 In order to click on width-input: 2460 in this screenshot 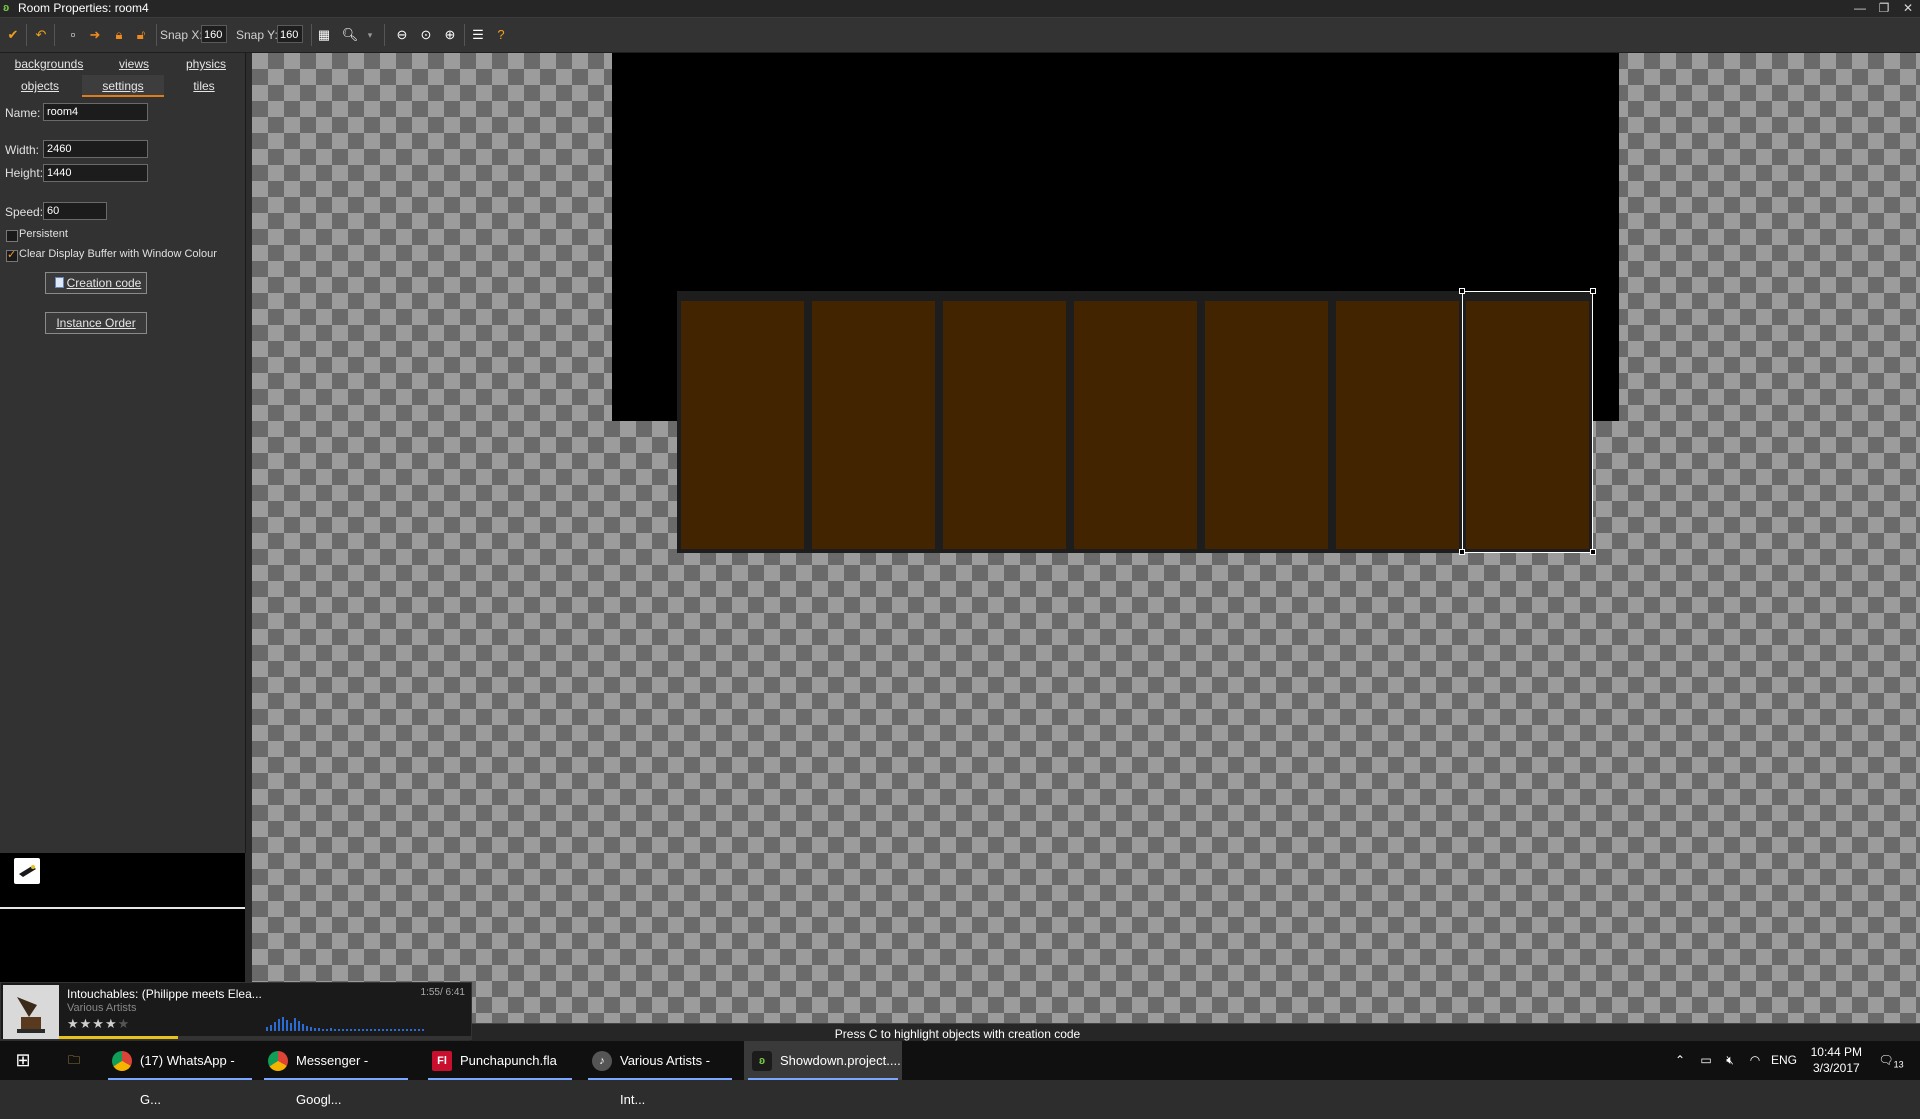, I will do `click(95, 149)`.